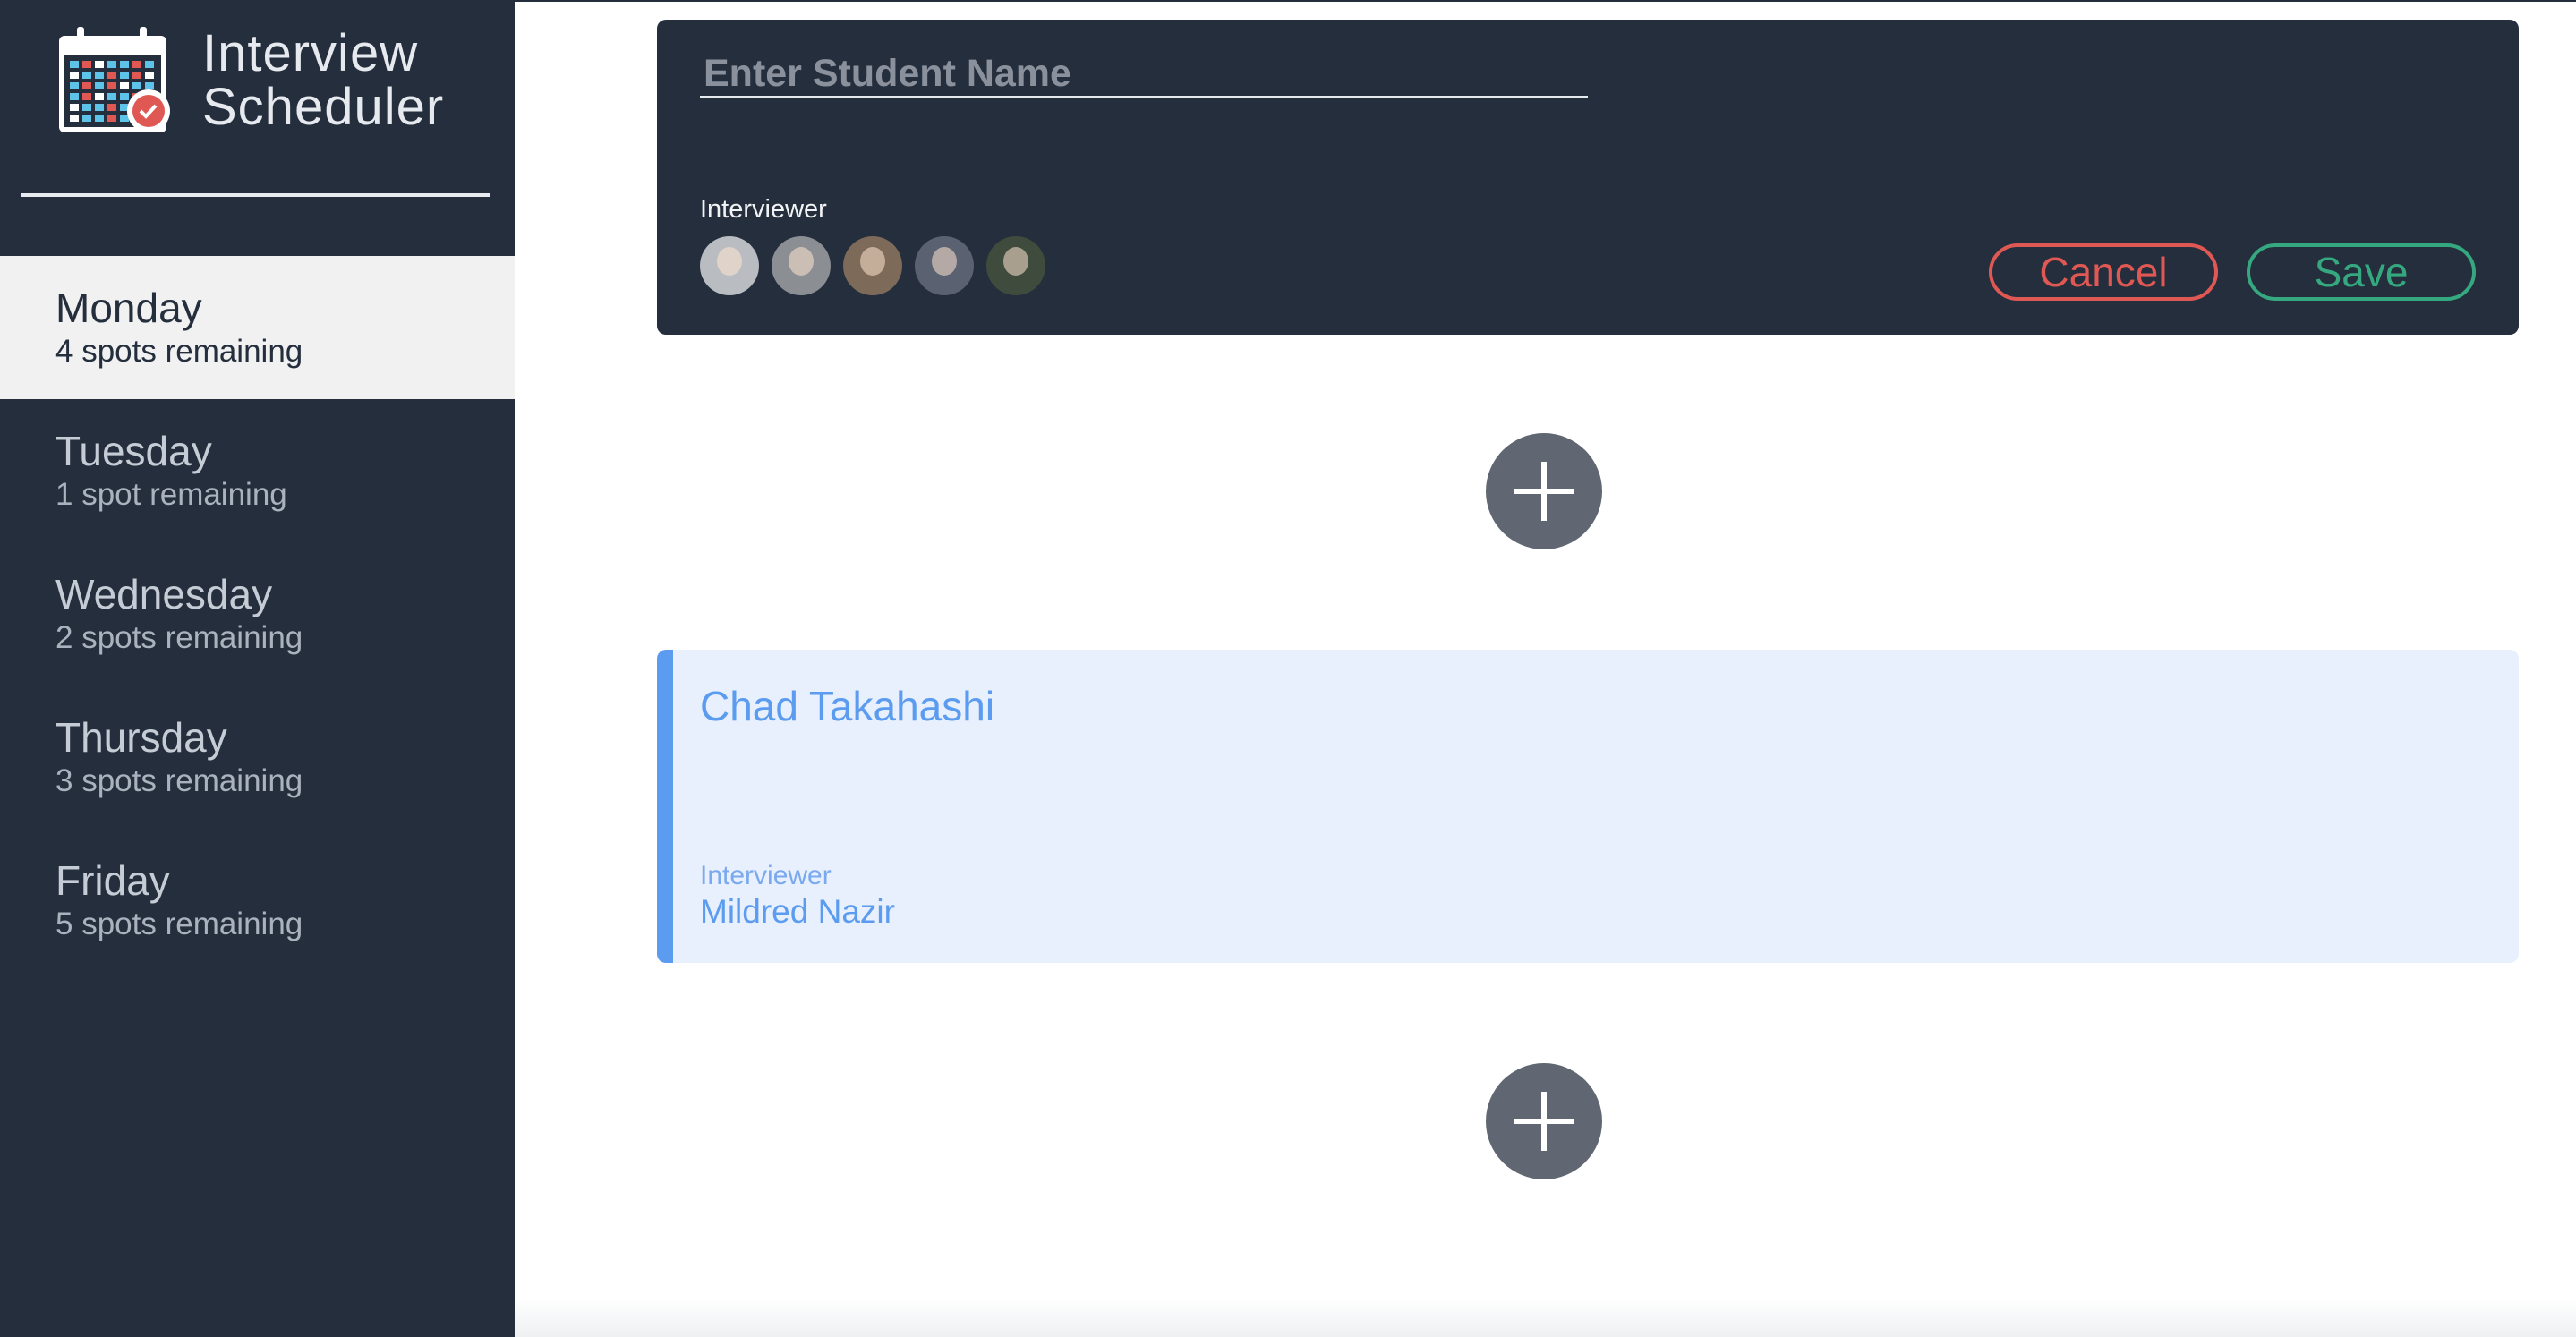 The height and width of the screenshot is (1337, 2576). Describe the element at coordinates (2361, 272) in the screenshot. I see `save-button: Save` at that location.